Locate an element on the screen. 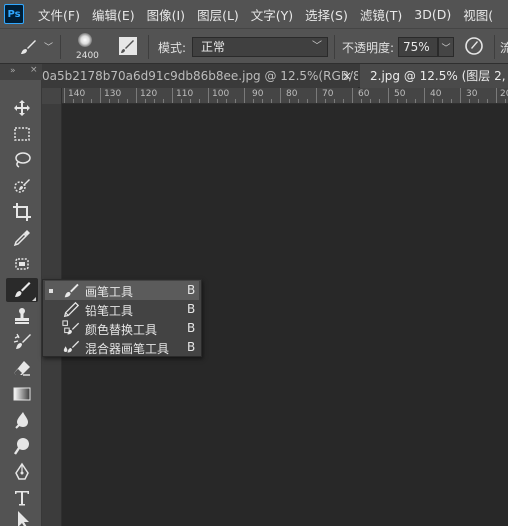  pen-tool is located at coordinates (22, 472).